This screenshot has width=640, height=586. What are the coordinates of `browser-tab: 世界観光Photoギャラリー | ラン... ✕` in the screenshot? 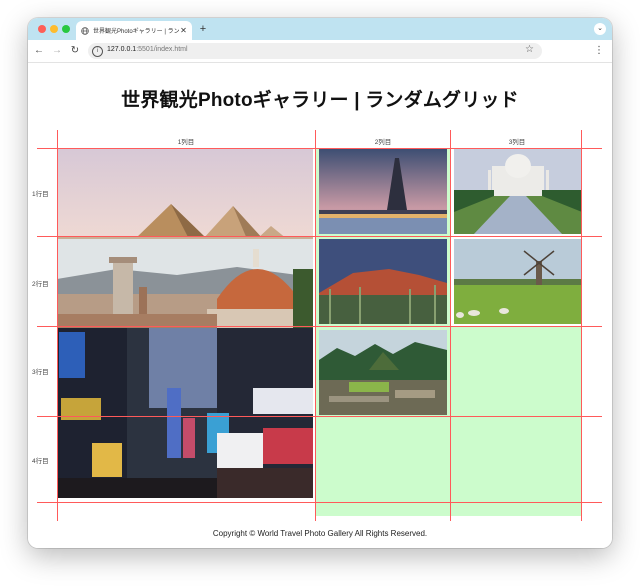 It's located at (134, 30).